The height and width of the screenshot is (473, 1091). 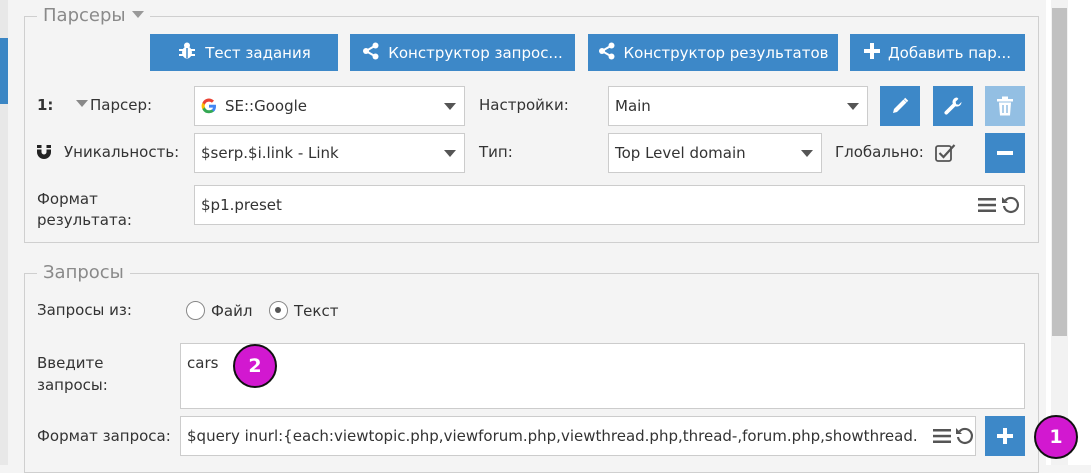 I want to click on parsers-legend: Парсеры, so click(x=93, y=16).